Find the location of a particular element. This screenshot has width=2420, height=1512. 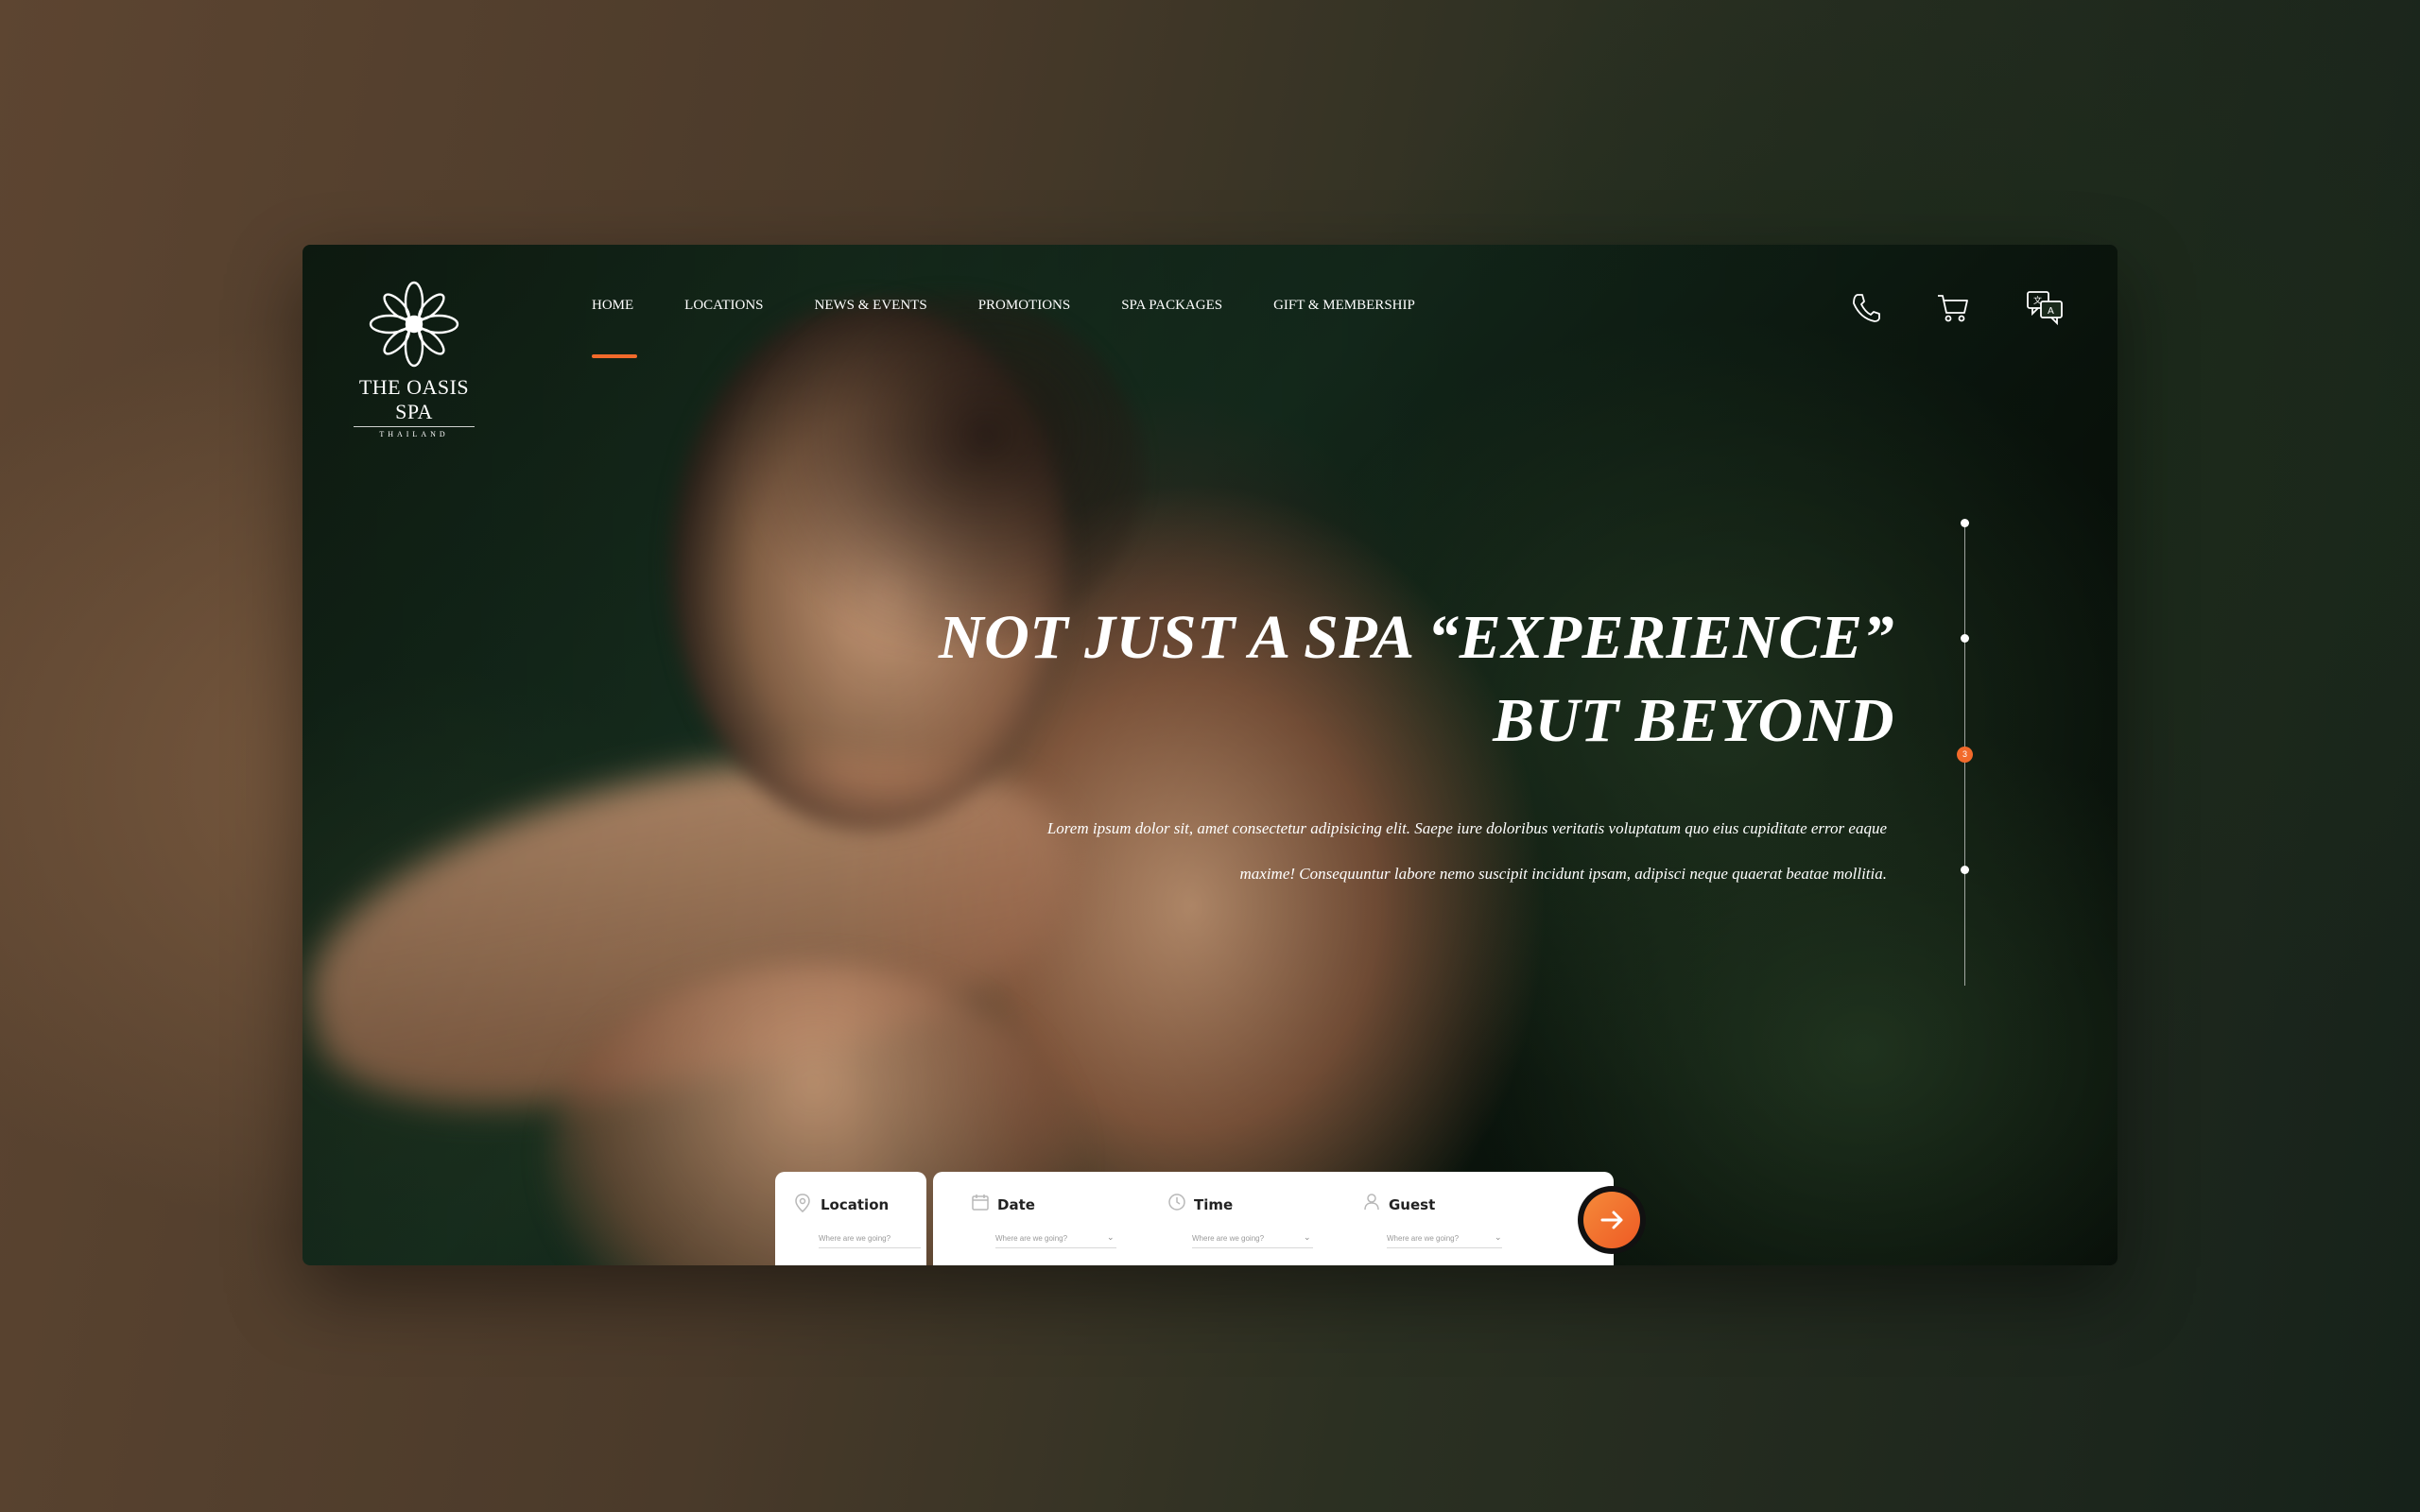

lotus-mandala-icon is located at coordinates (414, 324).